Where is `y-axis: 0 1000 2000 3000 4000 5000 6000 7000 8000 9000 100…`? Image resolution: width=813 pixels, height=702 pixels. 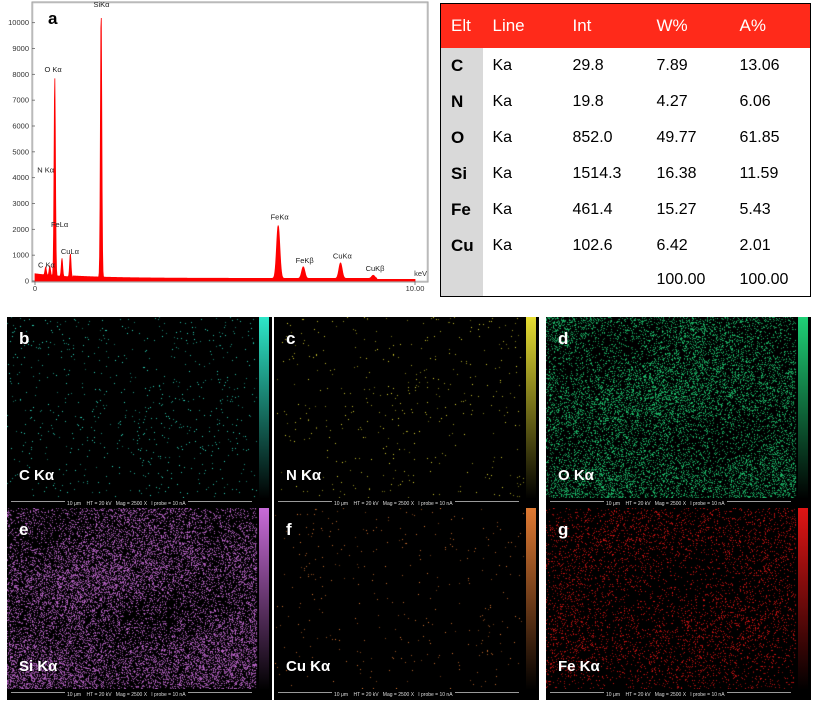 y-axis: 0 1000 2000 3000 4000 5000 6000 7000 8000 9000 100… is located at coordinates (21, 152).